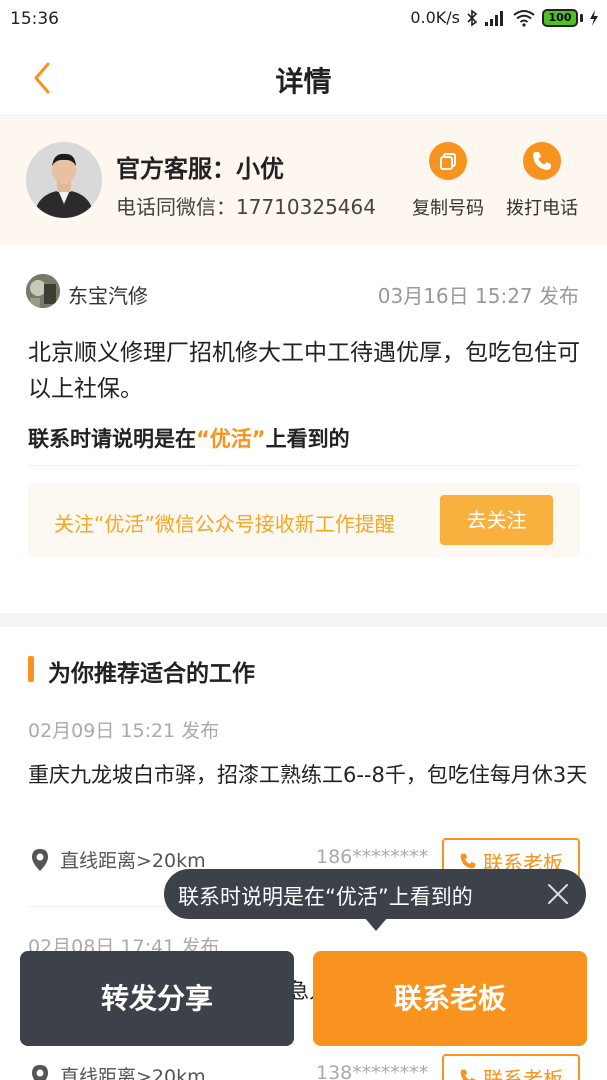  What do you see at coordinates (303, 181) in the screenshot?
I see `customer-service-card: 官方客服：小优 电话同微信：17710325464 复制号码 拨打电话` at bounding box center [303, 181].